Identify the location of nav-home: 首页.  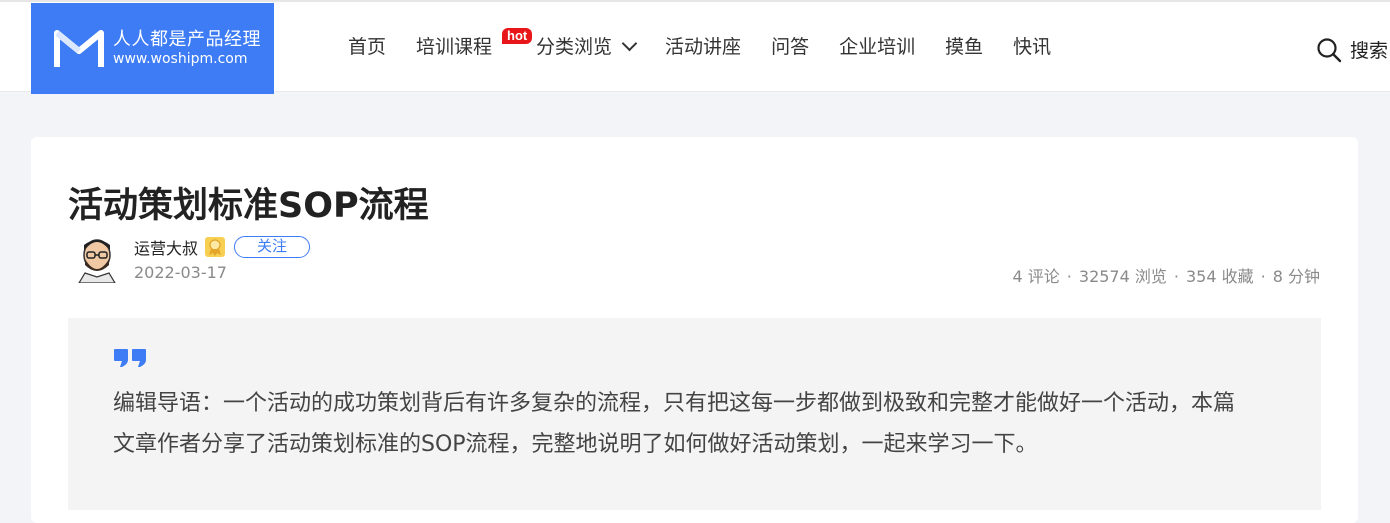
(367, 45).